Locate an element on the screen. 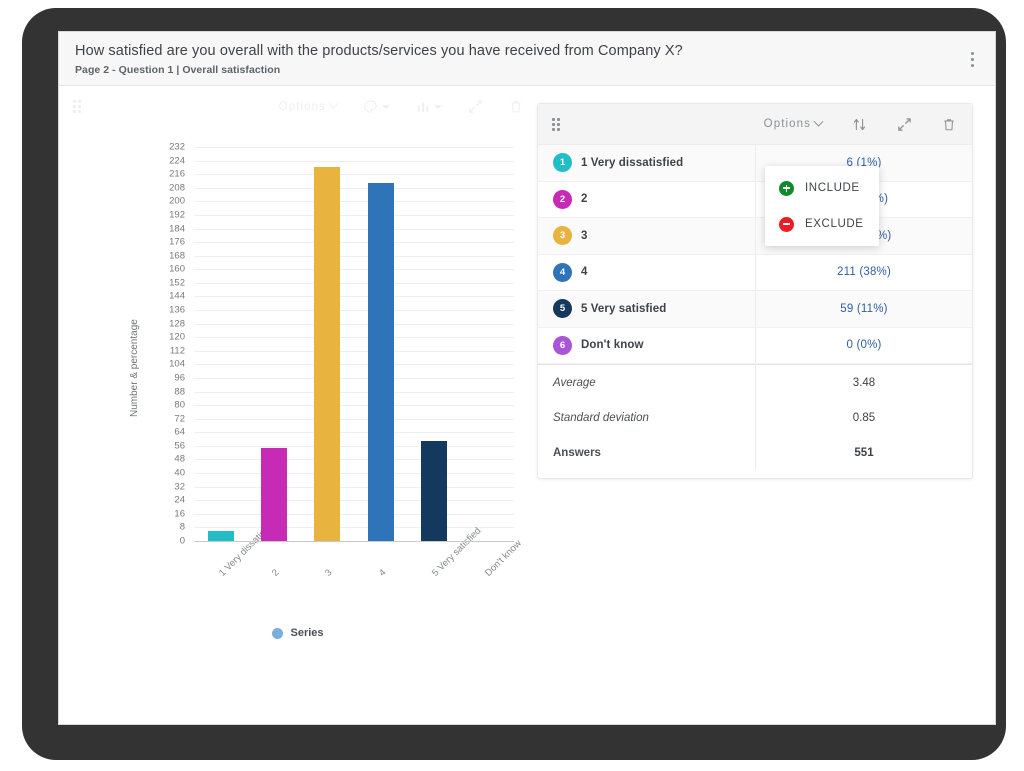  y-axis-tick-label: 192 is located at coordinates (177, 215).